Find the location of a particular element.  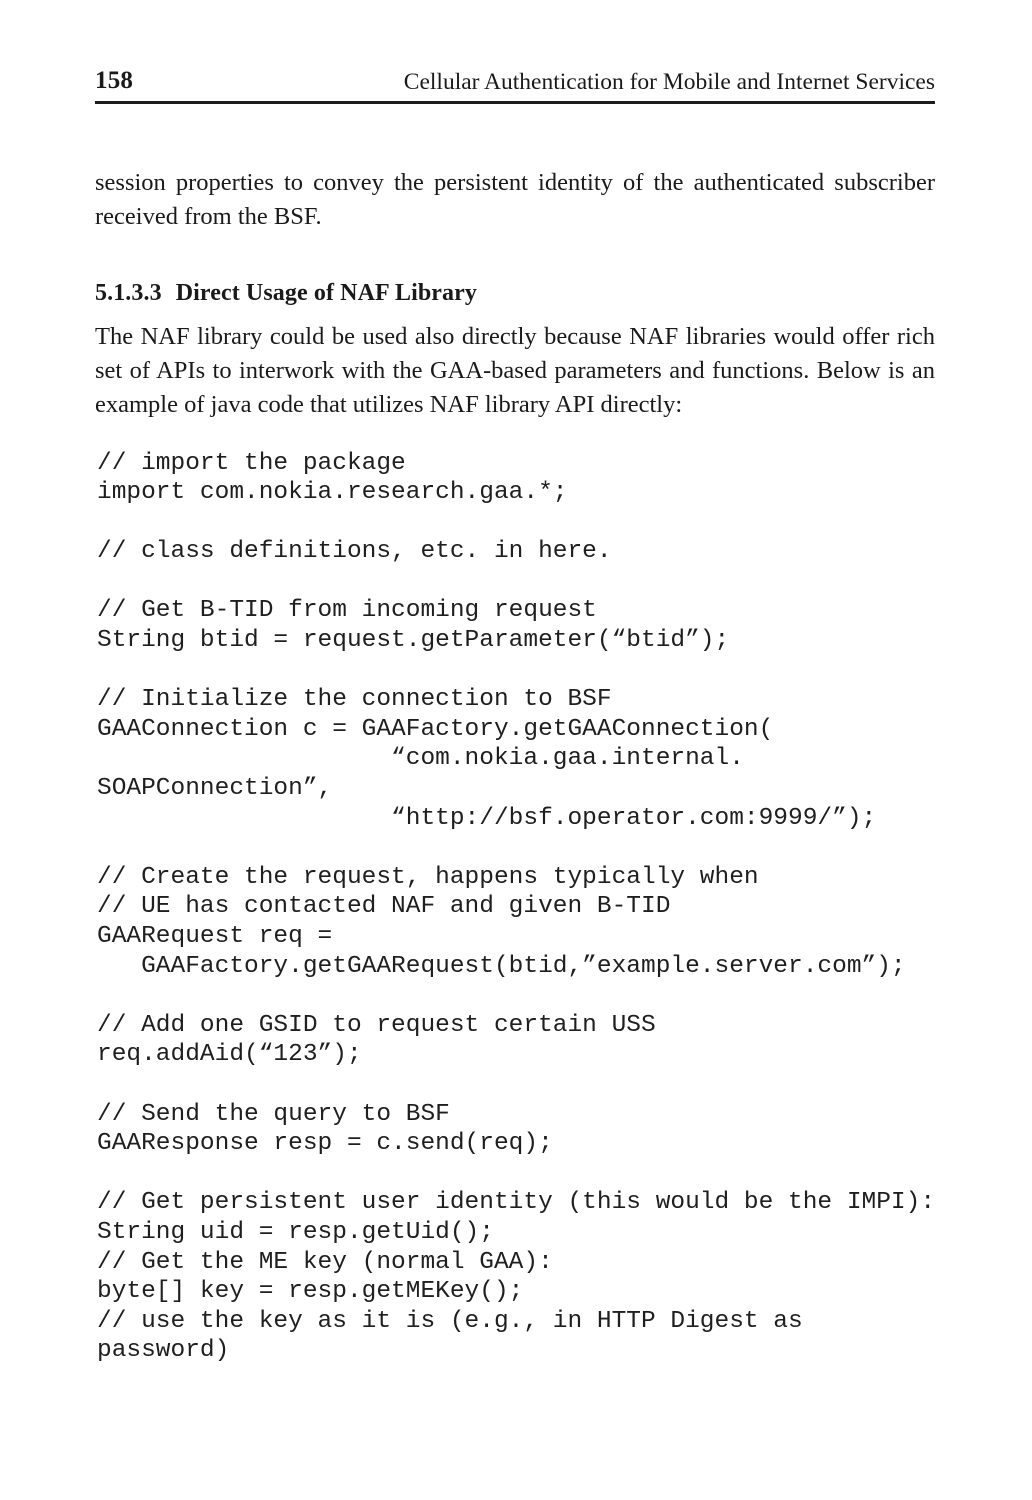

section-heading: 5.1.3.3 Direct Usage of NAF Library is located at coordinates (515, 293).